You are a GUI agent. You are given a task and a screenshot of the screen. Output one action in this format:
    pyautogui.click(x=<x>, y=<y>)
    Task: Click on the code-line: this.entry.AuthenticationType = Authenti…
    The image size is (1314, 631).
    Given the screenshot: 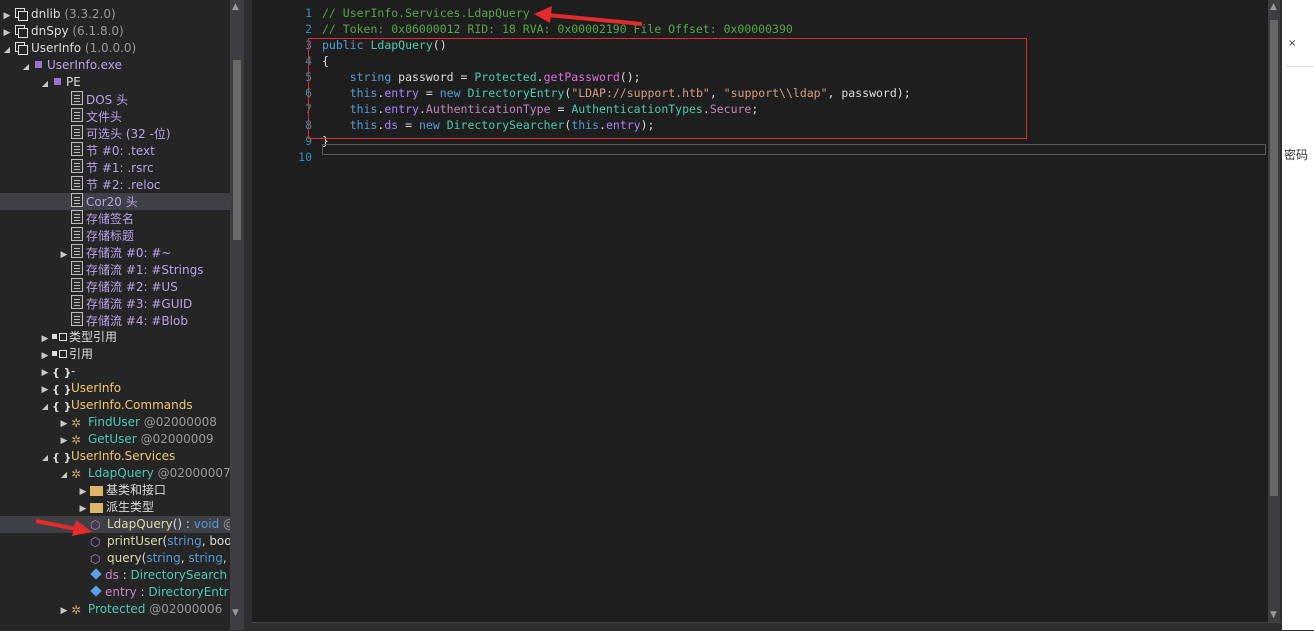 What is the action you would take?
    pyautogui.click(x=540, y=109)
    